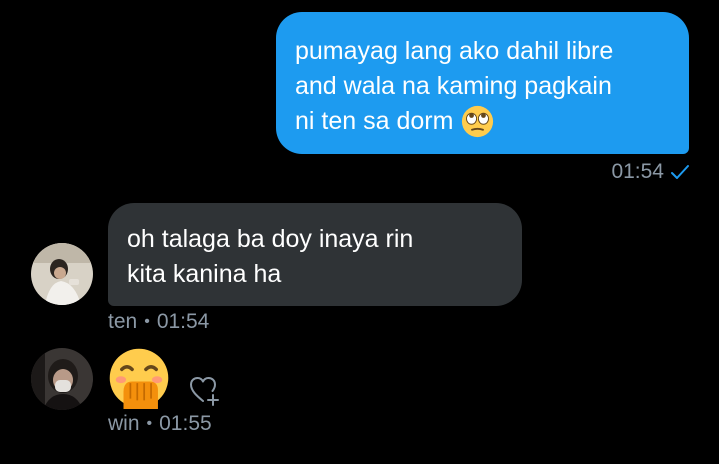 Image resolution: width=719 pixels, height=464 pixels. I want to click on message-text-line: ni ten sa dorm, so click(374, 121).